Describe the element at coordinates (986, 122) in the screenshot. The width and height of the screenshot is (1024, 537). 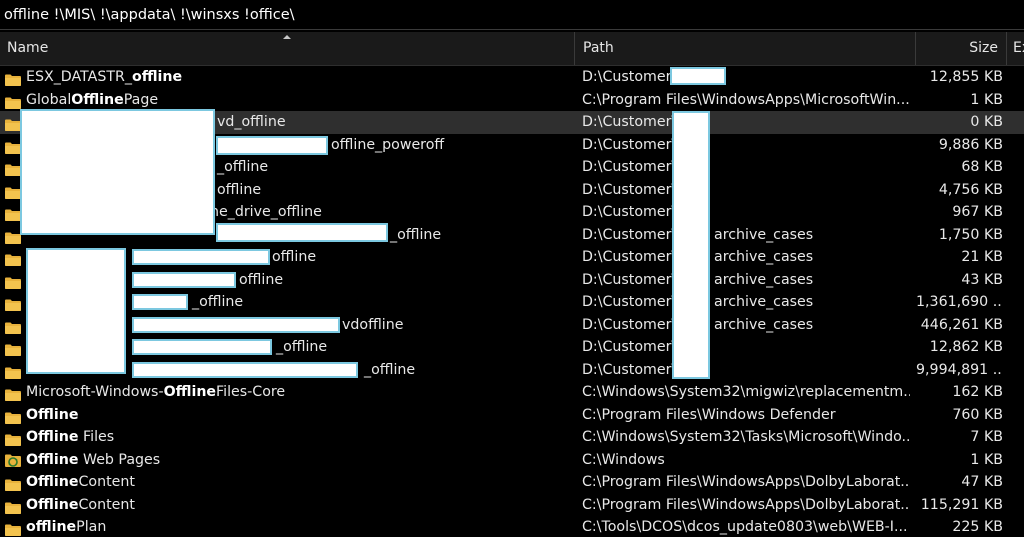
I see `size-cell: 0 KB` at that location.